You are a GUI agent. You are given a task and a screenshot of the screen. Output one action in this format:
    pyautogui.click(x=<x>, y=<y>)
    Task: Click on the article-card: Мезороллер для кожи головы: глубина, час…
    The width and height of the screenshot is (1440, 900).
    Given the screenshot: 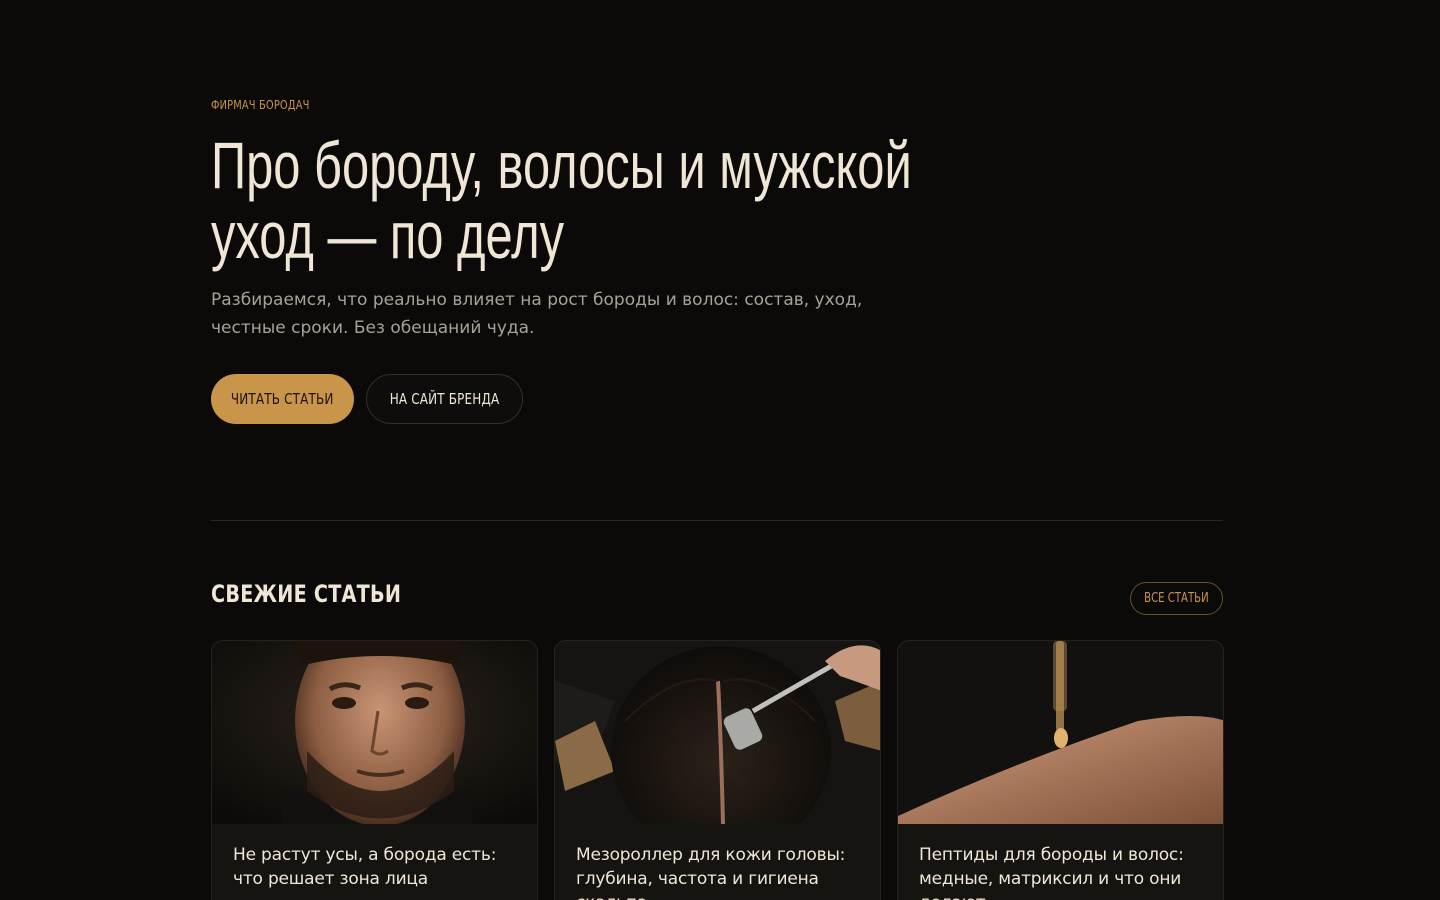 What is the action you would take?
    pyautogui.click(x=717, y=770)
    